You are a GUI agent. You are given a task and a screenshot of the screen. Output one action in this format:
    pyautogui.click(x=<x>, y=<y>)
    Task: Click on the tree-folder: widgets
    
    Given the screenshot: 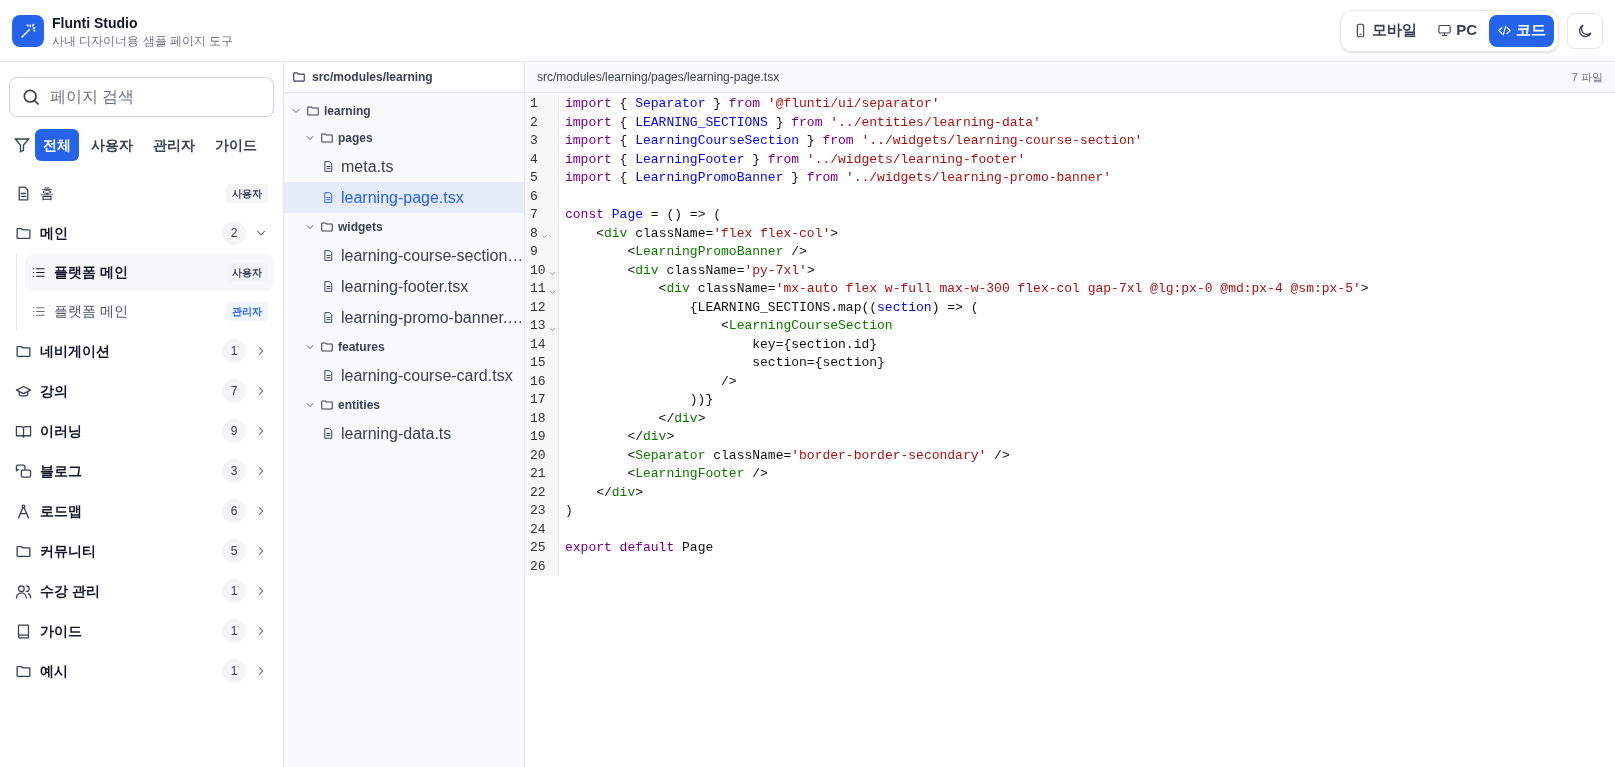 What is the action you would take?
    pyautogui.click(x=404, y=226)
    